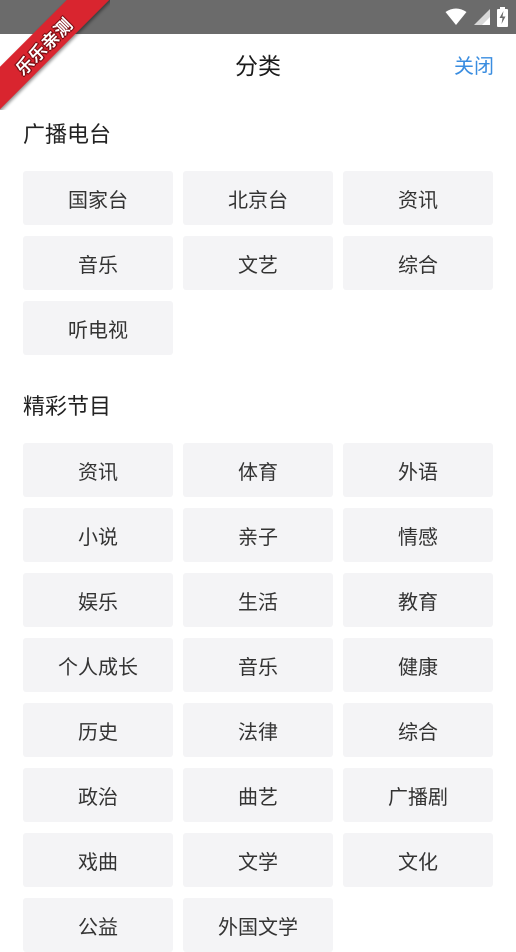 This screenshot has height=952, width=516. What do you see at coordinates (98, 795) in the screenshot?
I see `category-chip: 政治` at bounding box center [98, 795].